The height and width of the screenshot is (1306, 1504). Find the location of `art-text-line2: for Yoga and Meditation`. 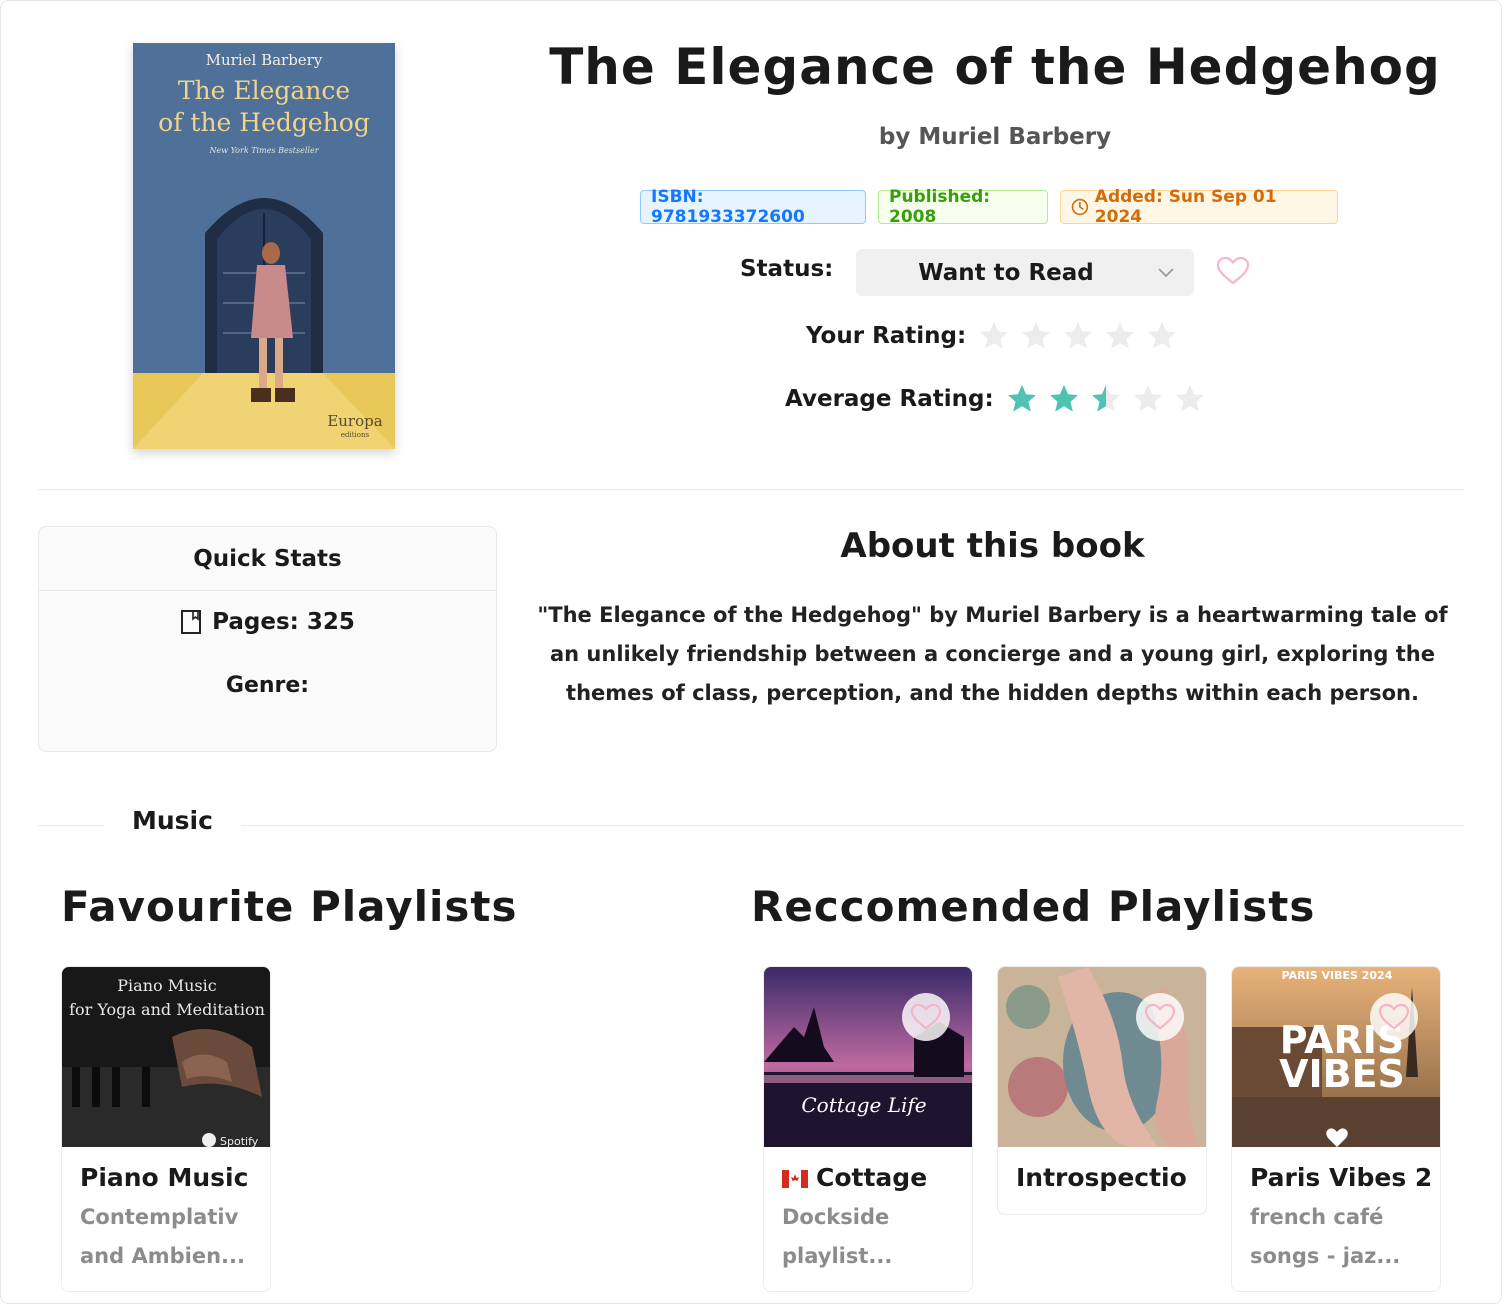

art-text-line2: for Yoga and Meditation is located at coordinates (167, 1009).